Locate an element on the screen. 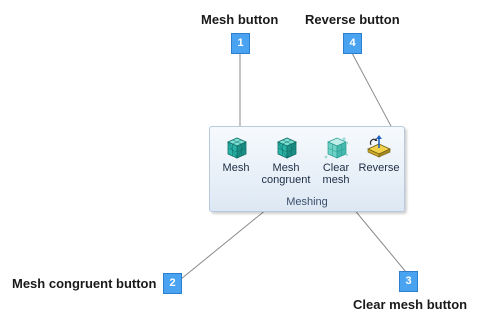 The width and height of the screenshot is (485, 329). mesh-congruent-label-line1: Mesh is located at coordinates (286, 168).